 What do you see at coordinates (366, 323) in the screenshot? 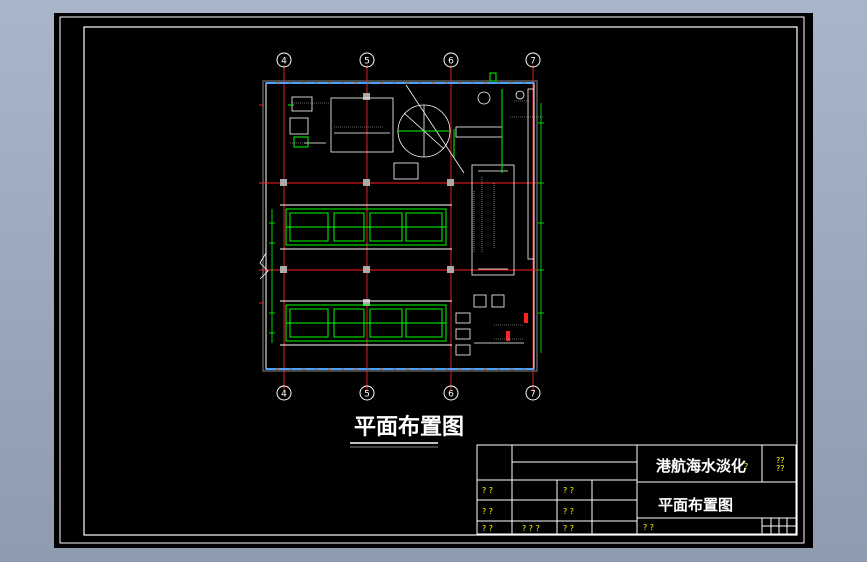
I see `pump-train-lower` at bounding box center [366, 323].